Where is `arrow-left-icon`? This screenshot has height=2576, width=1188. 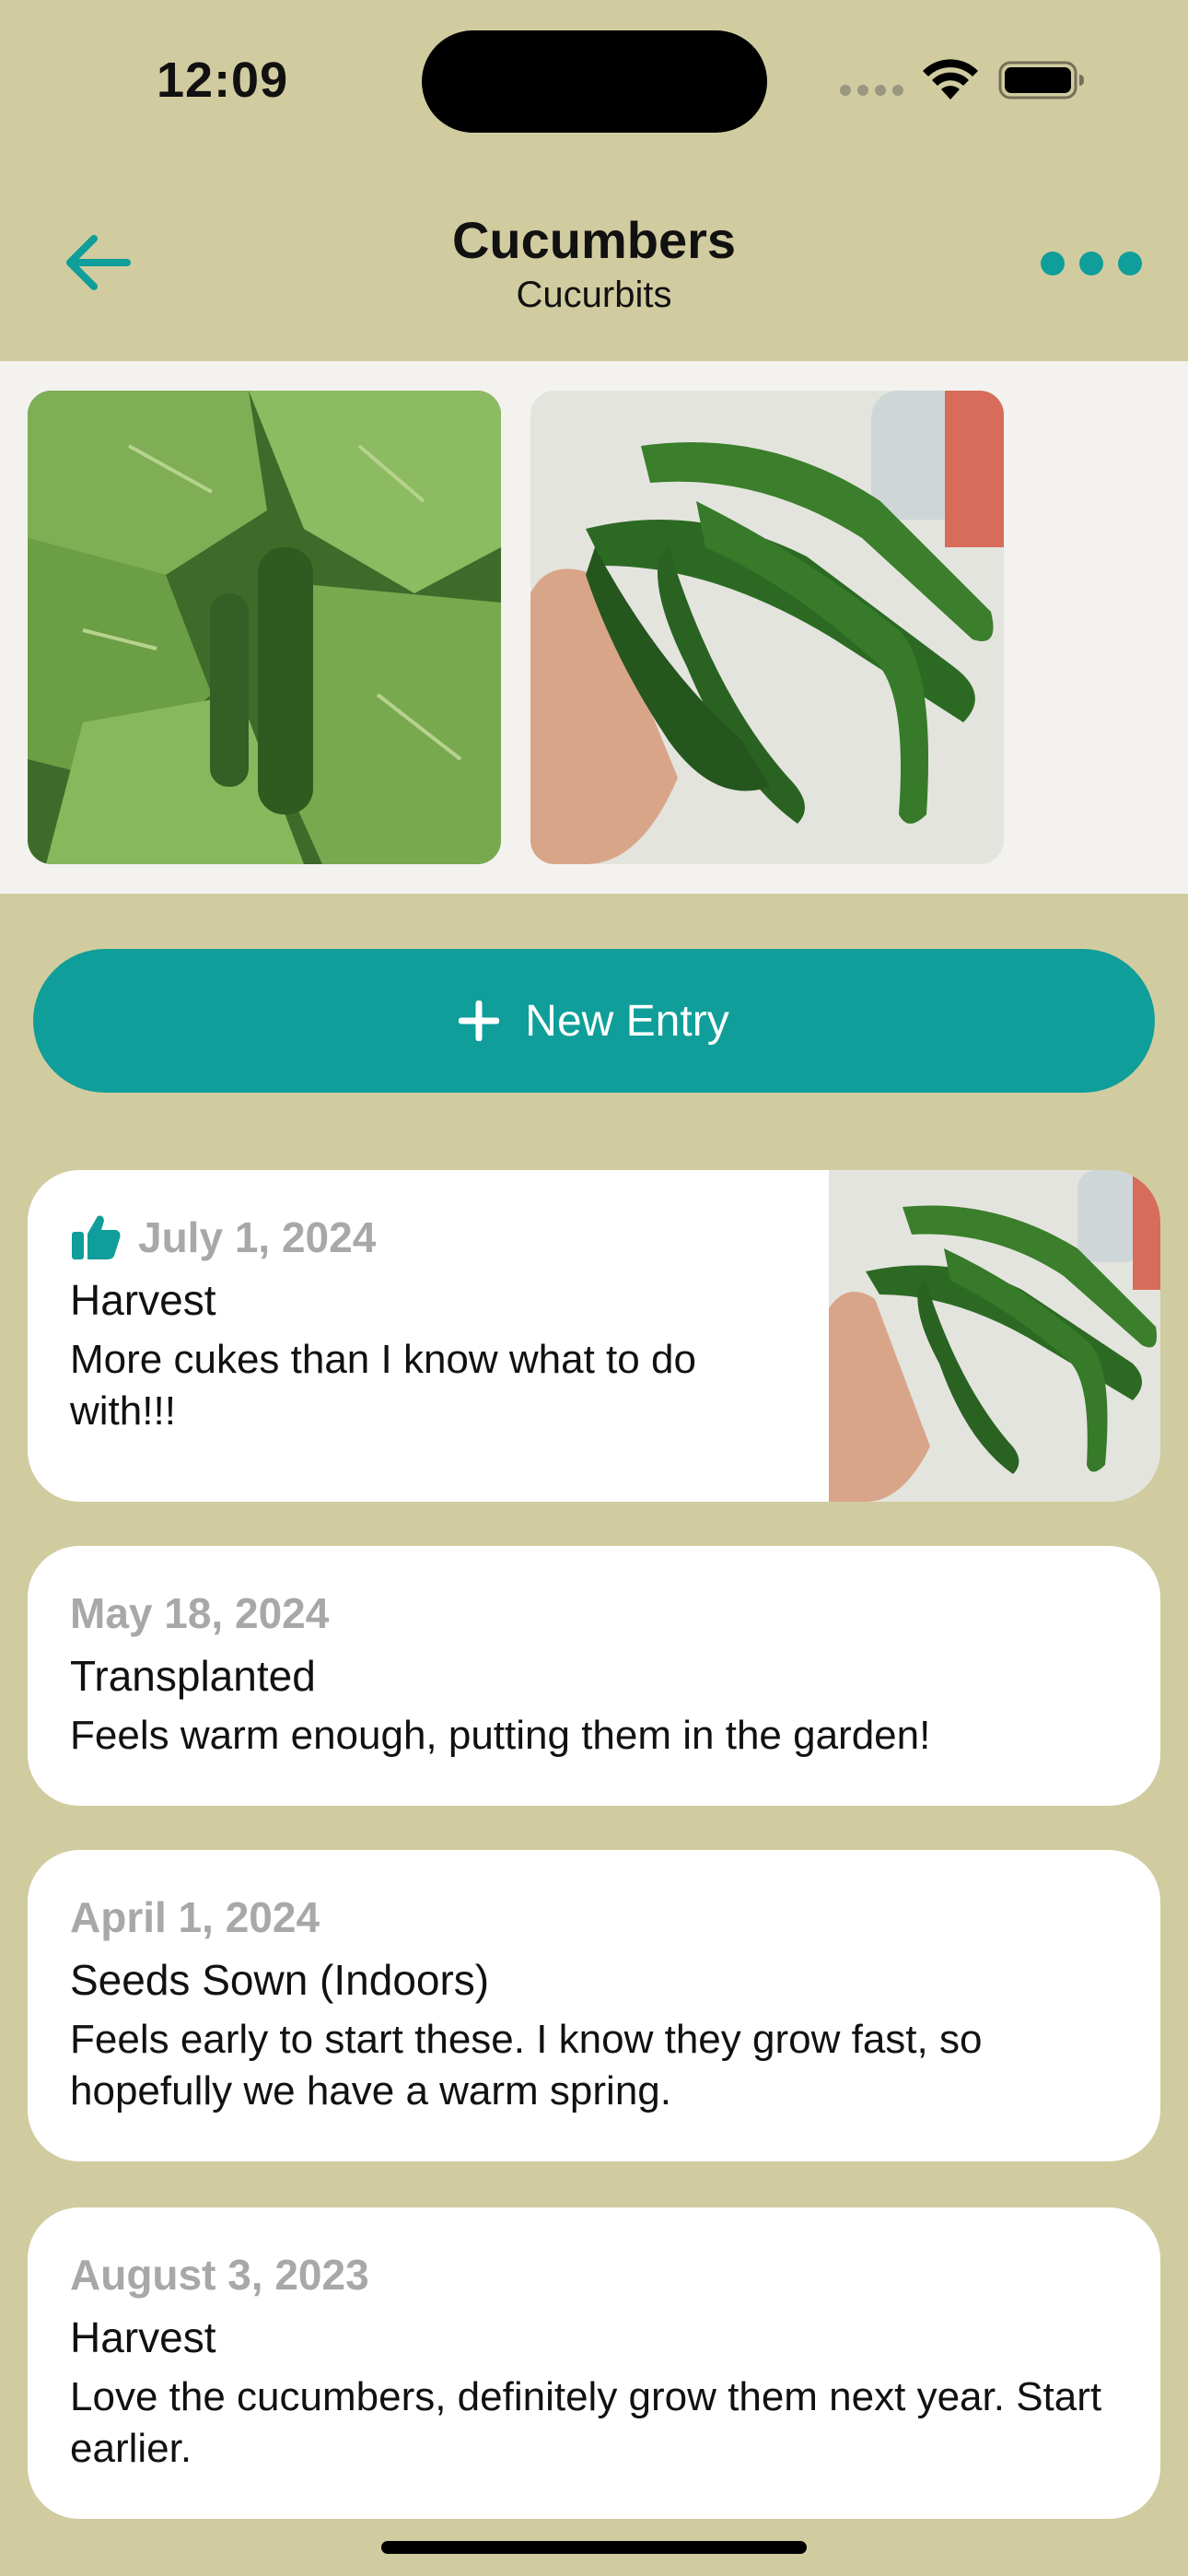 arrow-left-icon is located at coordinates (98, 262).